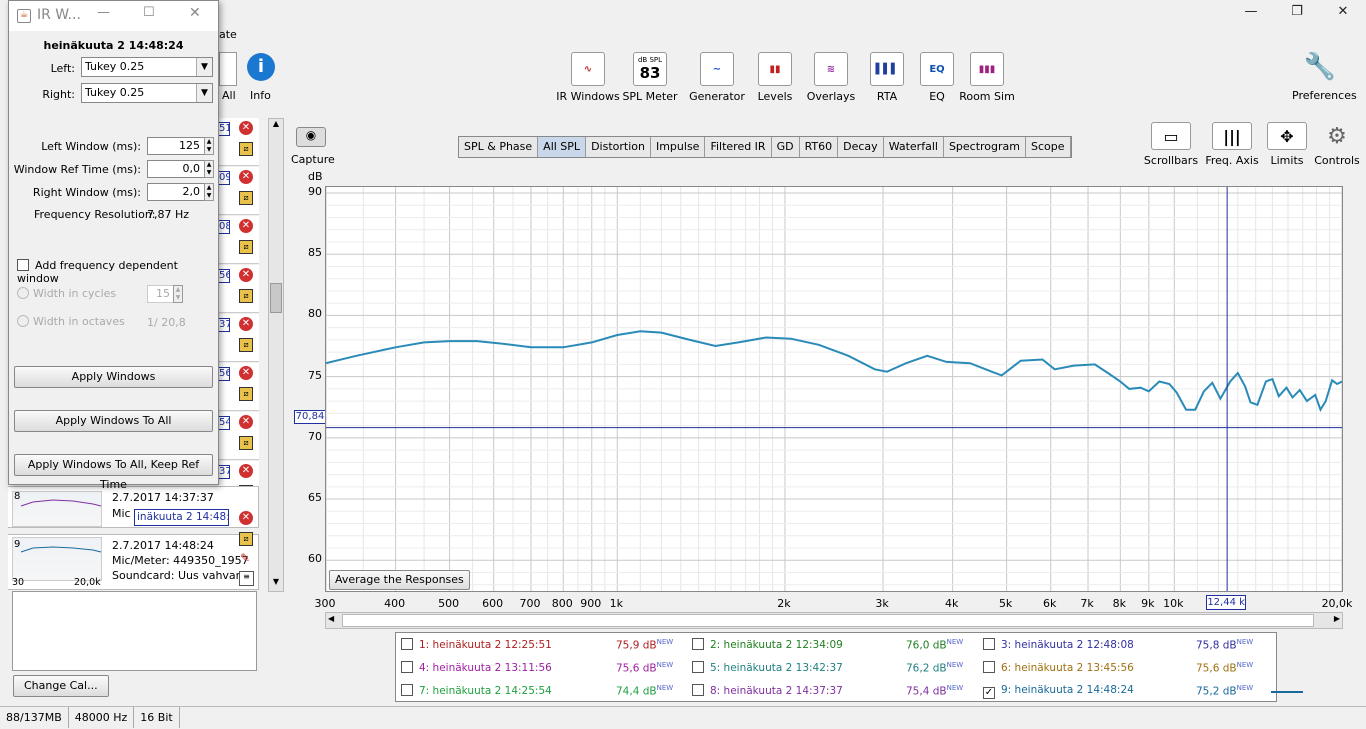 The height and width of the screenshot is (729, 1366). I want to click on left-window-spinner: ▲ ▼, so click(209, 146).